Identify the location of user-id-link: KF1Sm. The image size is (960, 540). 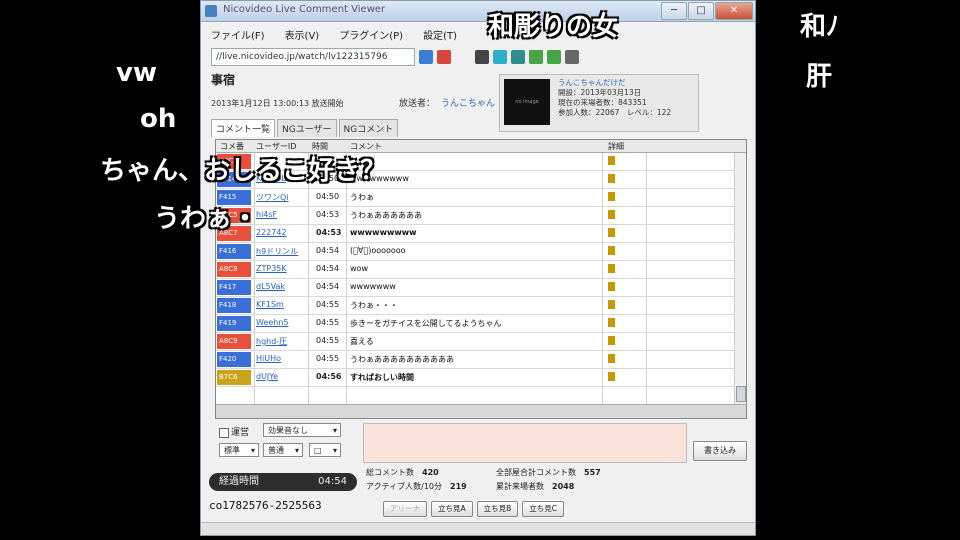
(278, 304).